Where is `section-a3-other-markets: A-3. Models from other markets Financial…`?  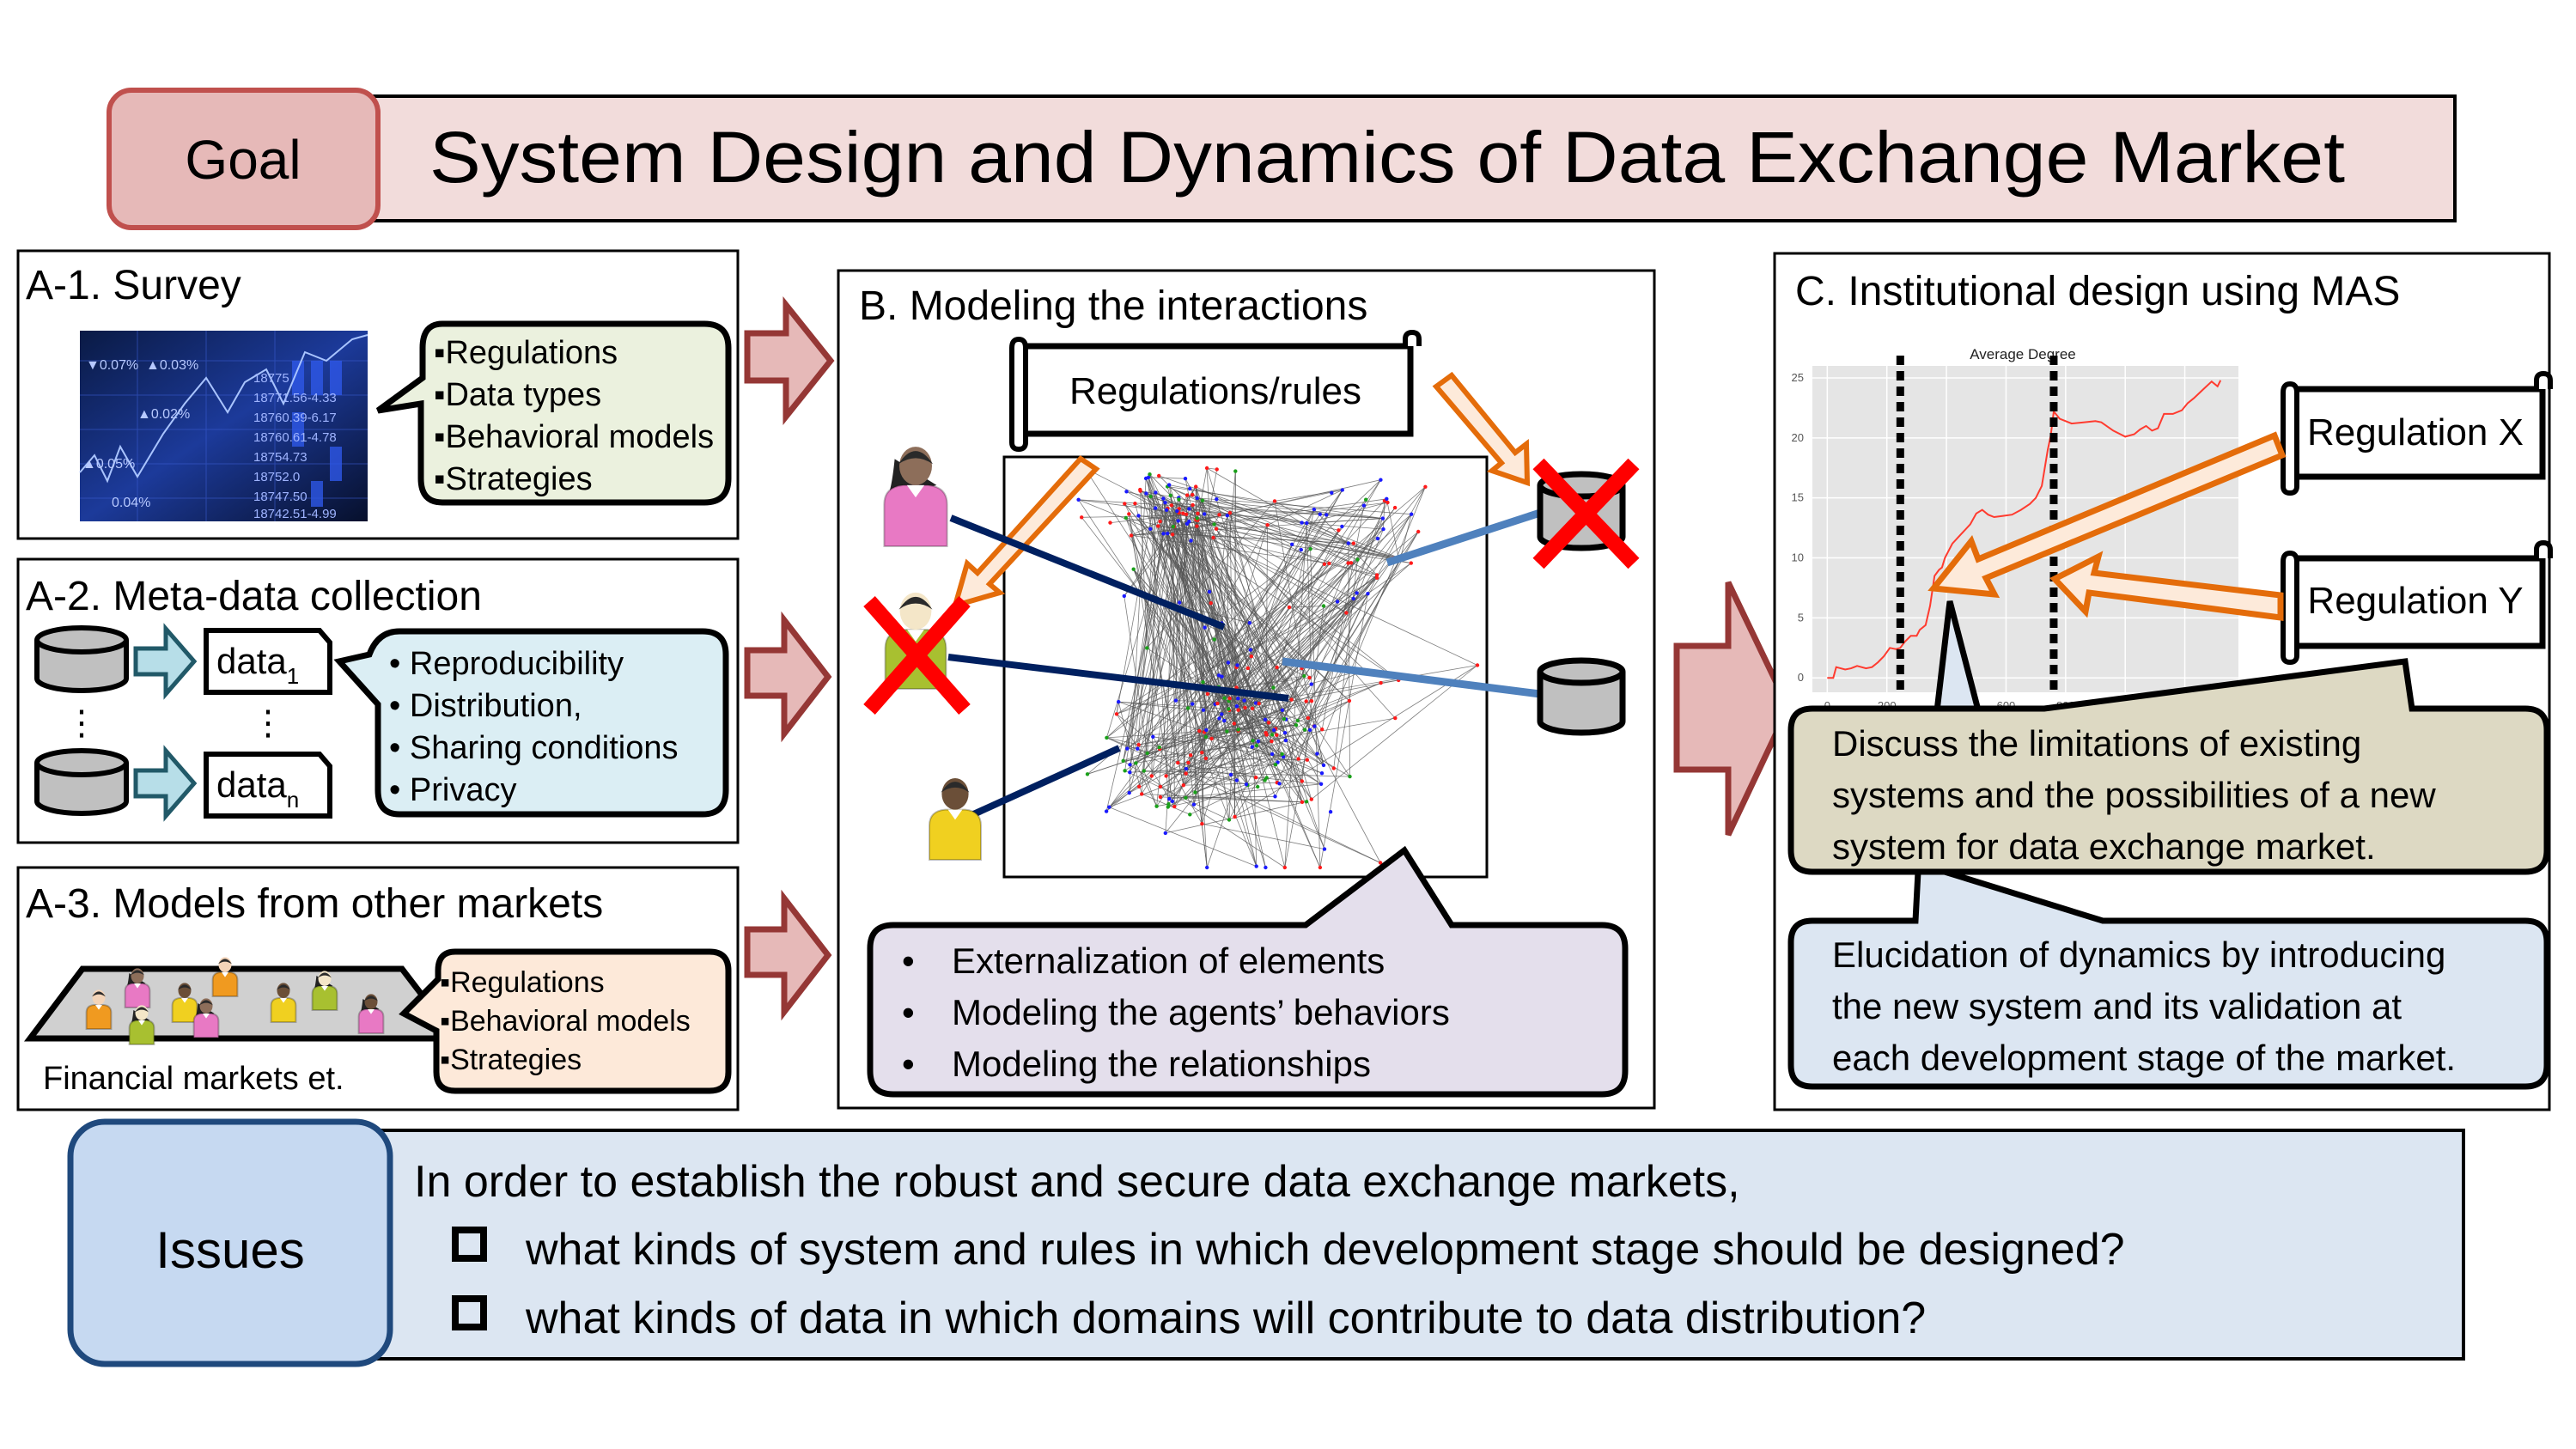 section-a3-other-markets: A-3. Models from other markets Financial… is located at coordinates (378, 988).